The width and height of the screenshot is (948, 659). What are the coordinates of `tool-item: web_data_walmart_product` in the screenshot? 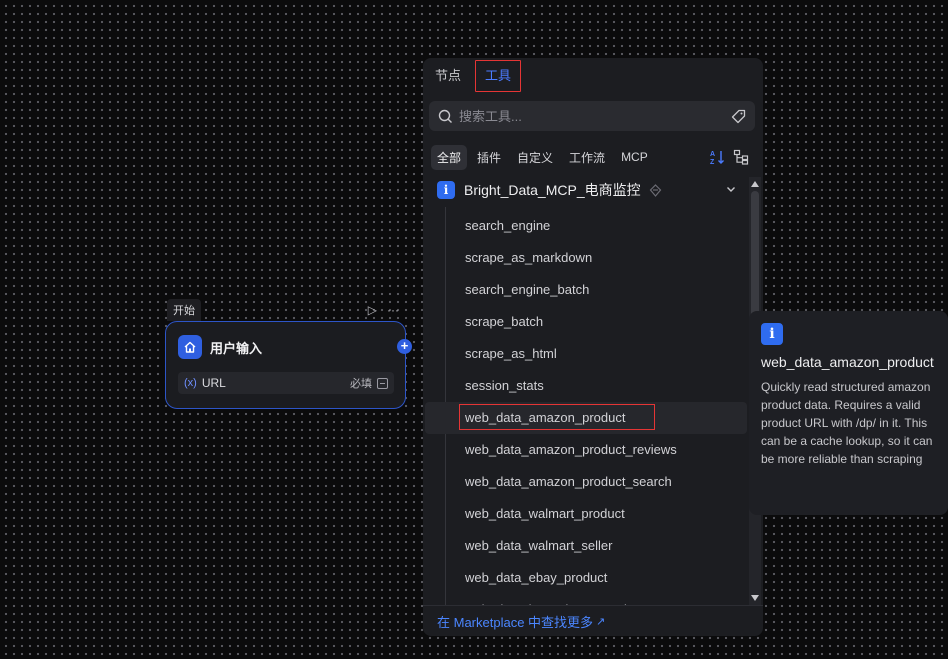 It's located at (586, 514).